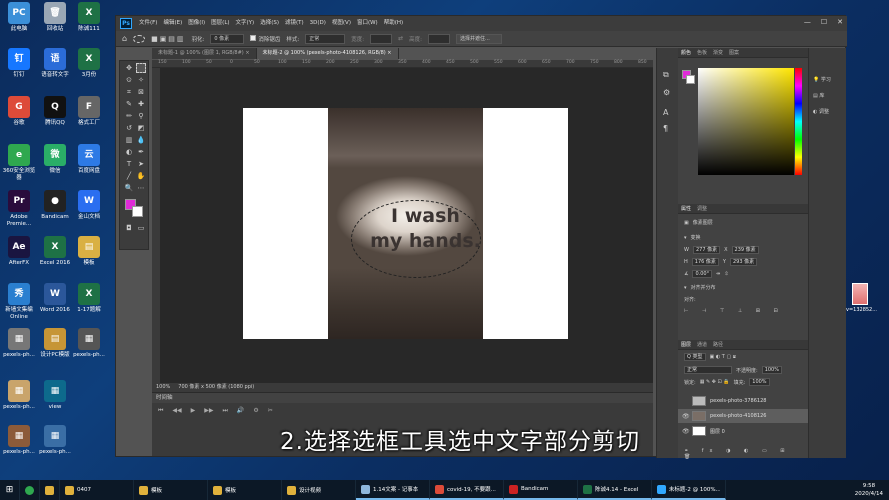 The height and width of the screenshot is (500, 889). I want to click on start-button: ⊞, so click(10, 490).